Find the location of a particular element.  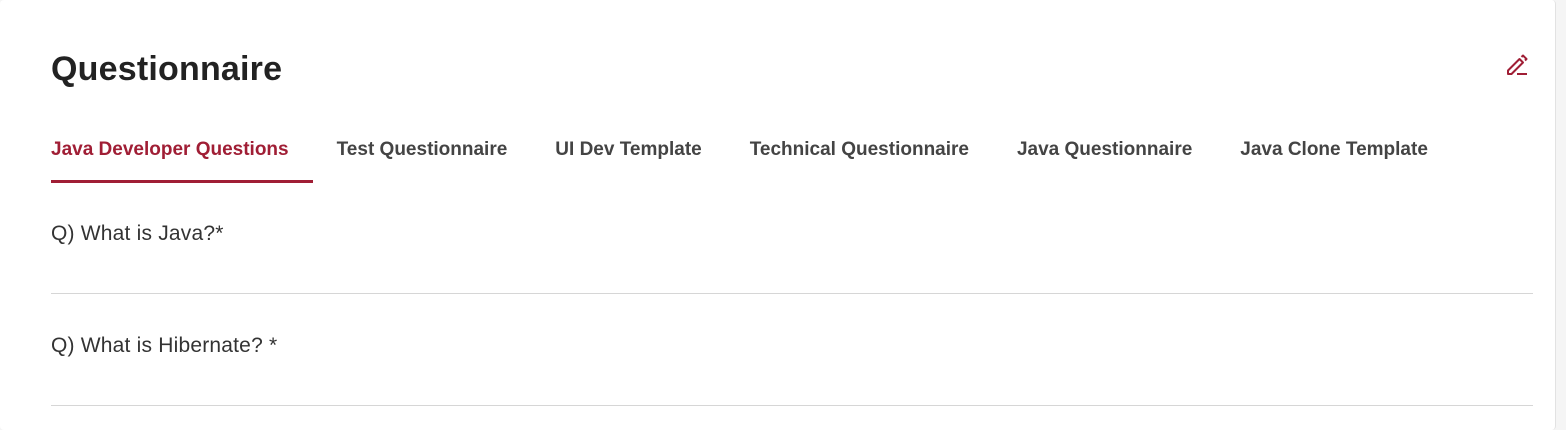

page-title: Questionnaire is located at coordinates (167, 69).